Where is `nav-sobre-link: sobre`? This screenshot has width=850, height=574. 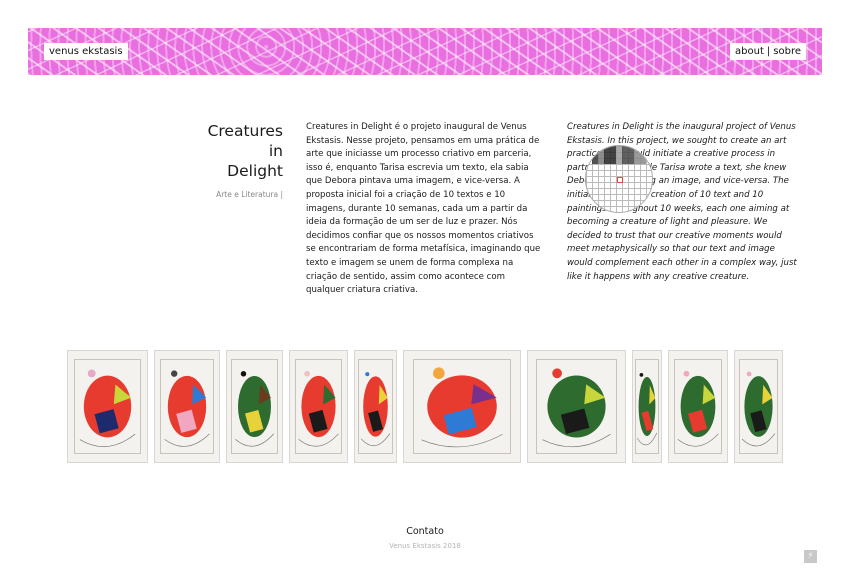 nav-sobre-link: sobre is located at coordinates (787, 51).